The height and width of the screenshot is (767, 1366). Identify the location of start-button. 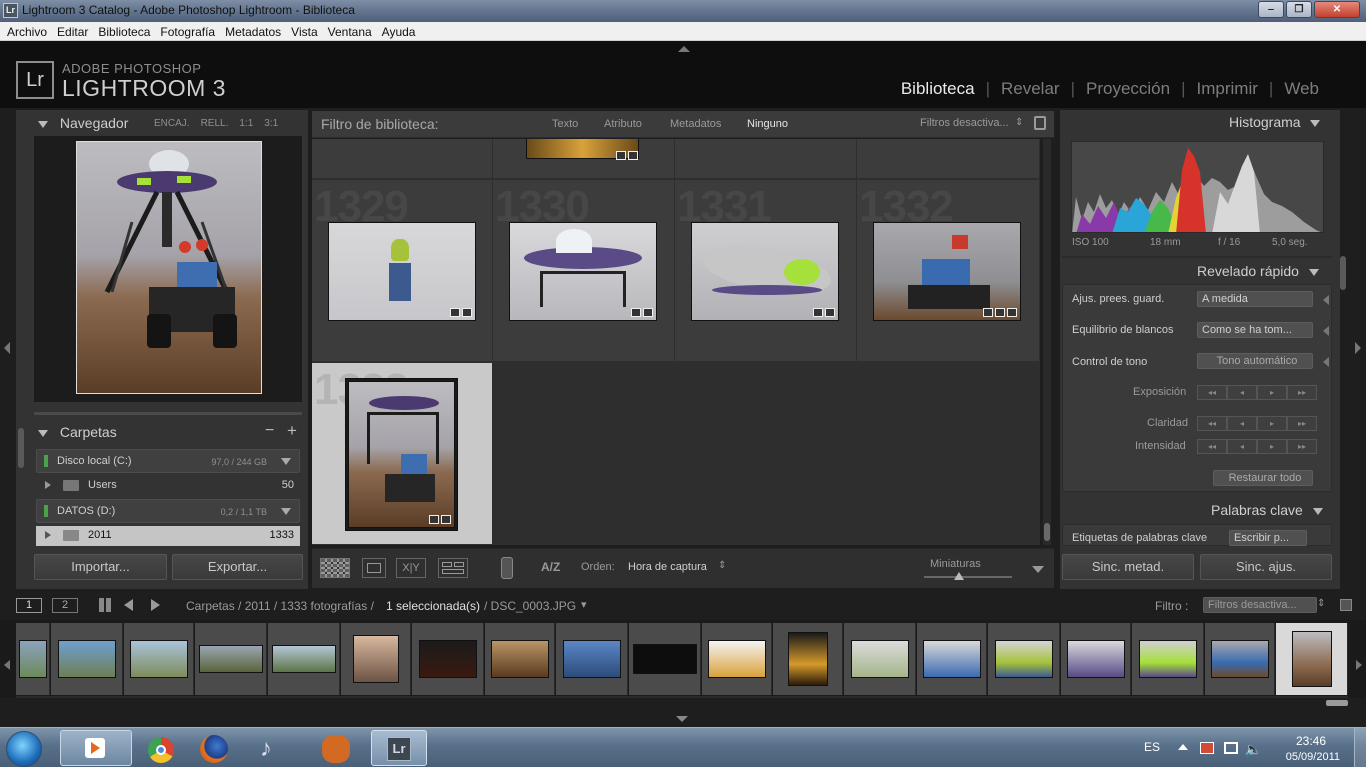
(24, 749).